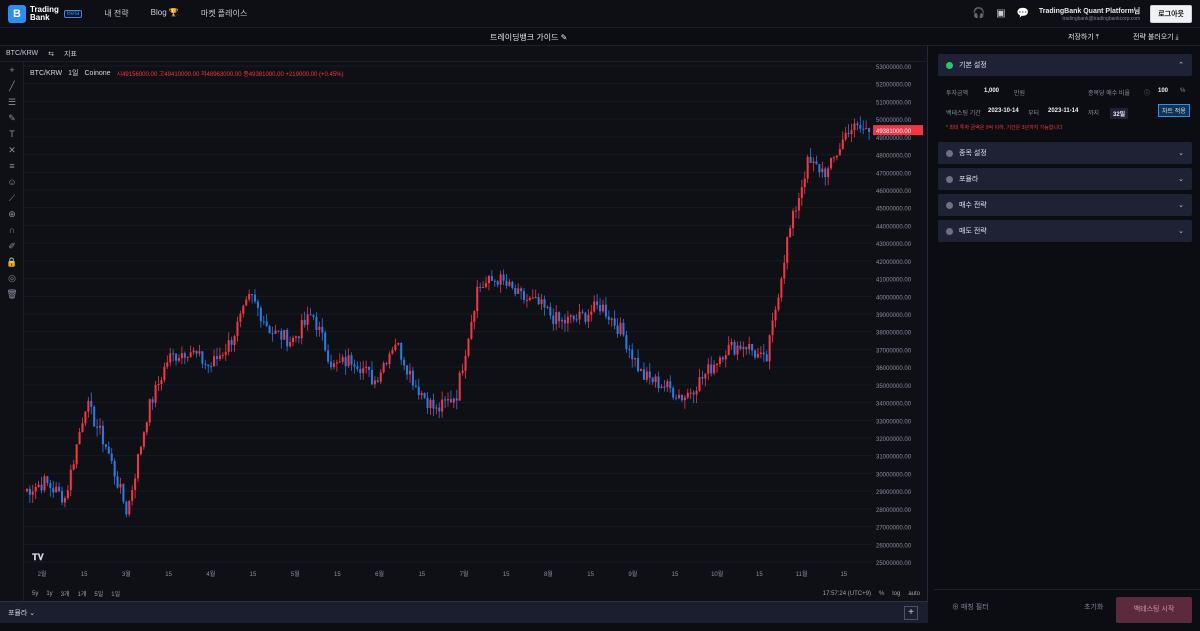  I want to click on trash-icon: 🗑, so click(12, 294).